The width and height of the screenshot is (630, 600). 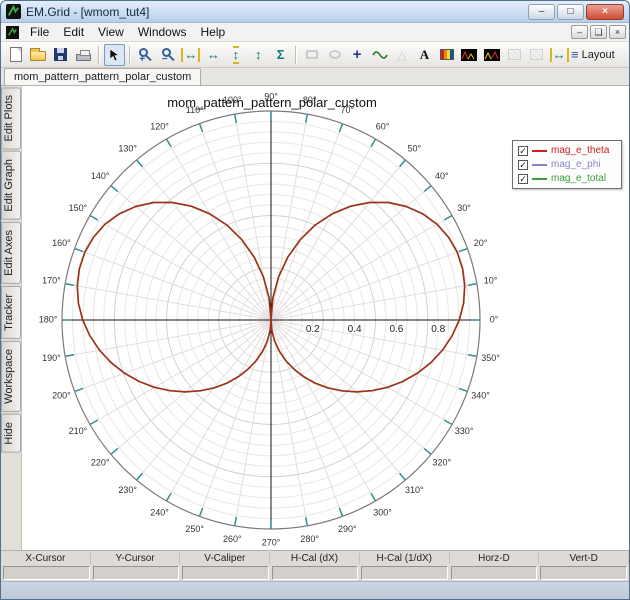 I want to click on status-value-horz-d, so click(x=494, y=573).